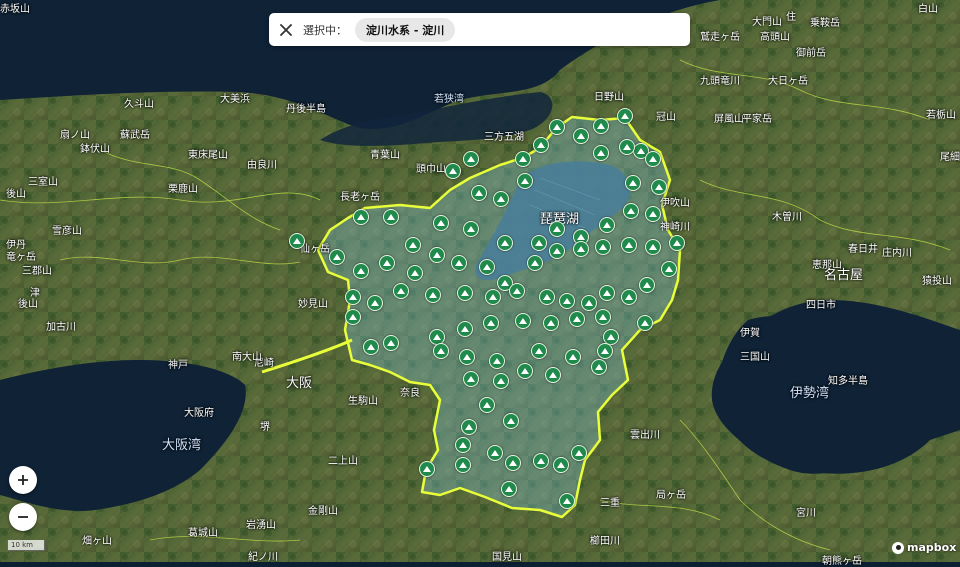 This screenshot has height=567, width=960. Describe the element at coordinates (325, 30) in the screenshot. I see `selecting-label: 選択中：` at that location.